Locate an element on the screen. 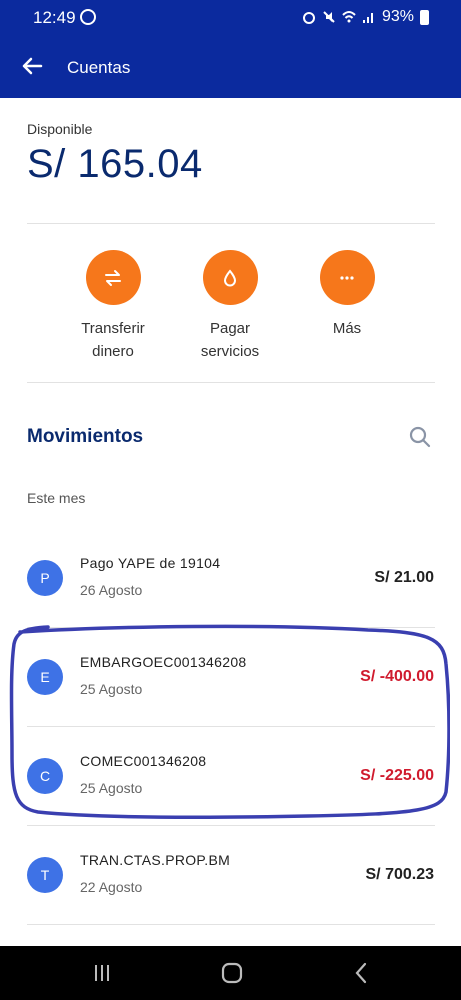 The height and width of the screenshot is (1000, 461). transaction-row: P Pago YAPE de 19104 26 Agosto S/ 21.00 is located at coordinates (230, 577).